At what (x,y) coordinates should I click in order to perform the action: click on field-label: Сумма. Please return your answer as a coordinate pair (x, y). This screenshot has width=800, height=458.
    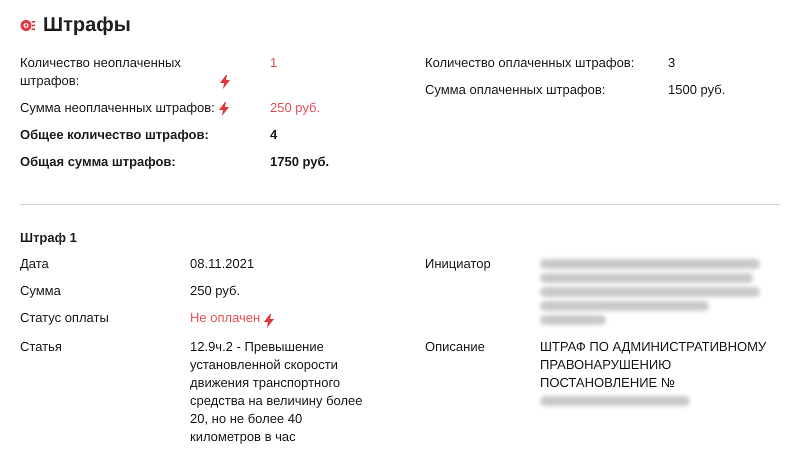
    Looking at the image, I should click on (41, 291).